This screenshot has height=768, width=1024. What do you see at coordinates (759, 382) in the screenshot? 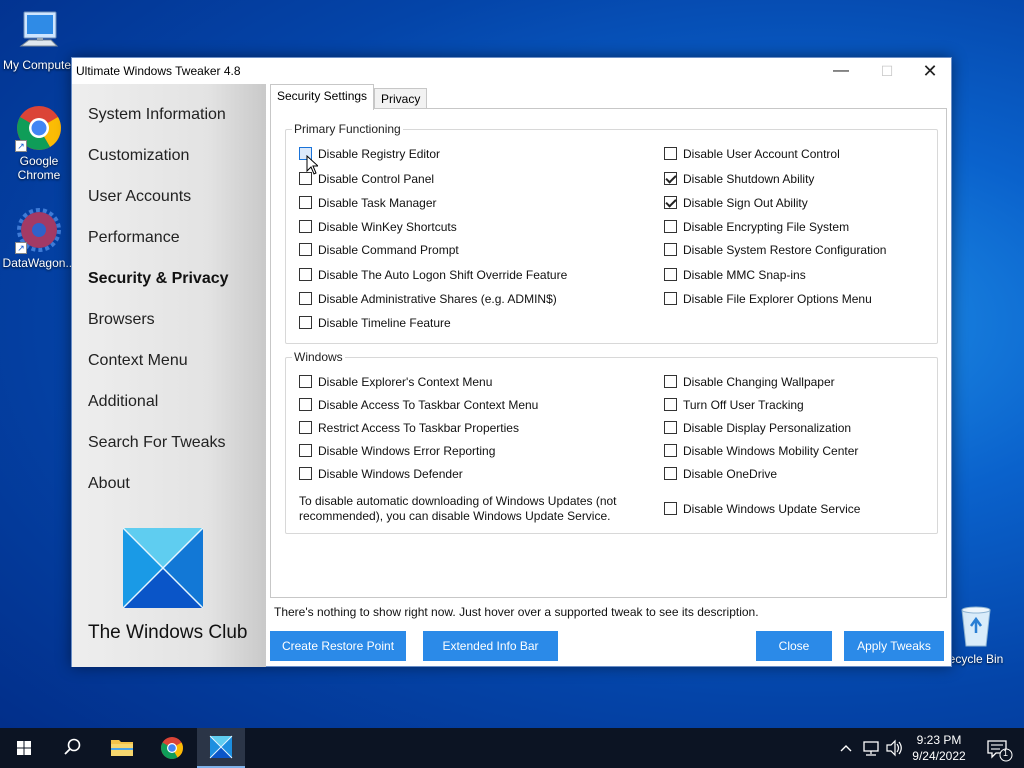
I see `checkbox-label: Disable Changing Wallpaper` at bounding box center [759, 382].